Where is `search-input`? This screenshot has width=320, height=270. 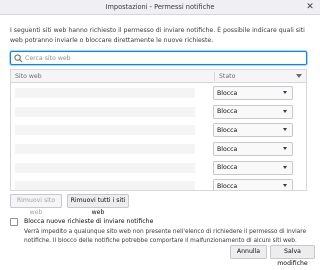 search-input is located at coordinates (160, 58).